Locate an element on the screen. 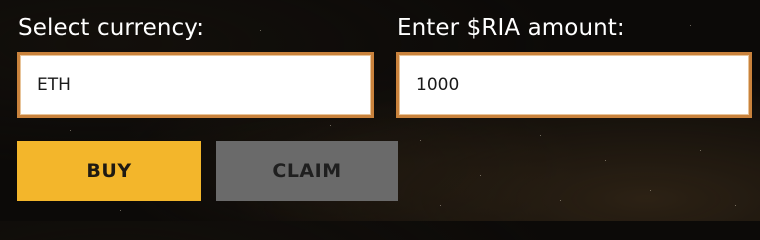  ria-amount-field is located at coordinates (574, 85).